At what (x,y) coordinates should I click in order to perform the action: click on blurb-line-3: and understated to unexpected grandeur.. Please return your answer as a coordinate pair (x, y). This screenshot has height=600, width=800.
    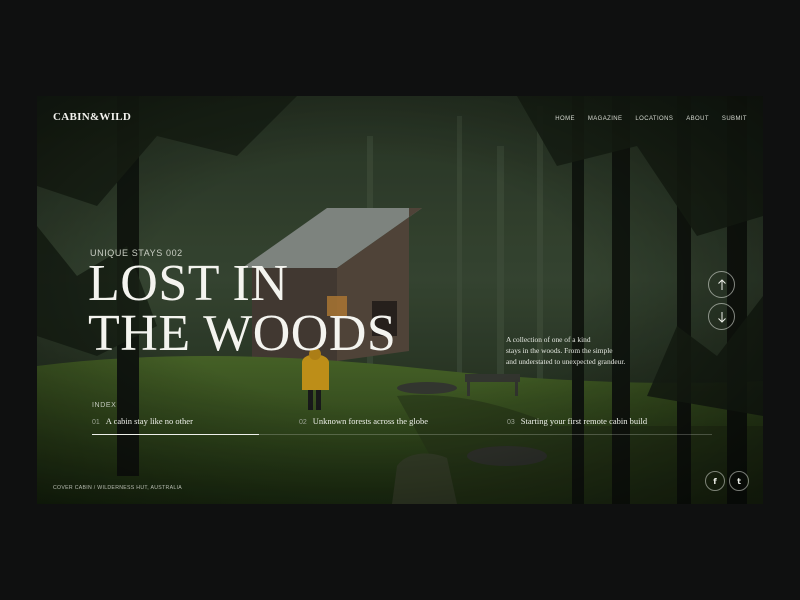
    Looking at the image, I should click on (566, 361).